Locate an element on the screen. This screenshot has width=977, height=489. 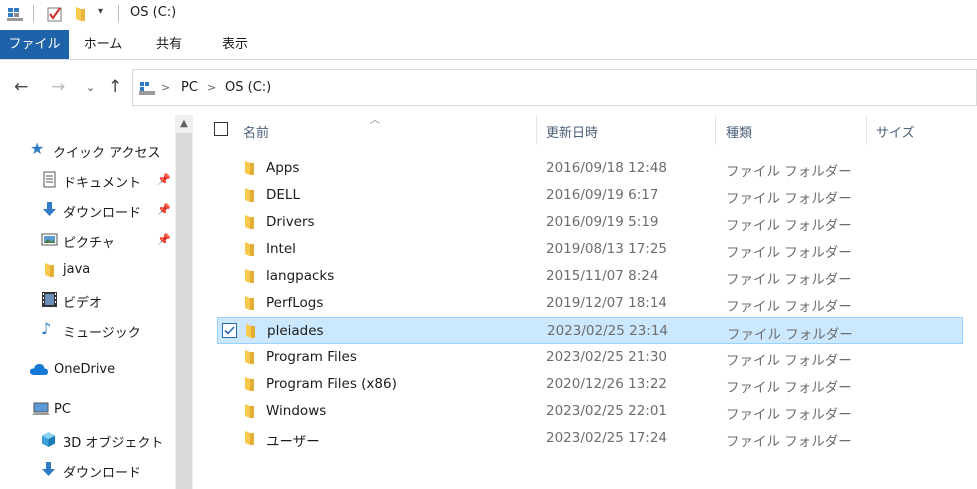
forward-arrow-icon: → is located at coordinates (58, 87).